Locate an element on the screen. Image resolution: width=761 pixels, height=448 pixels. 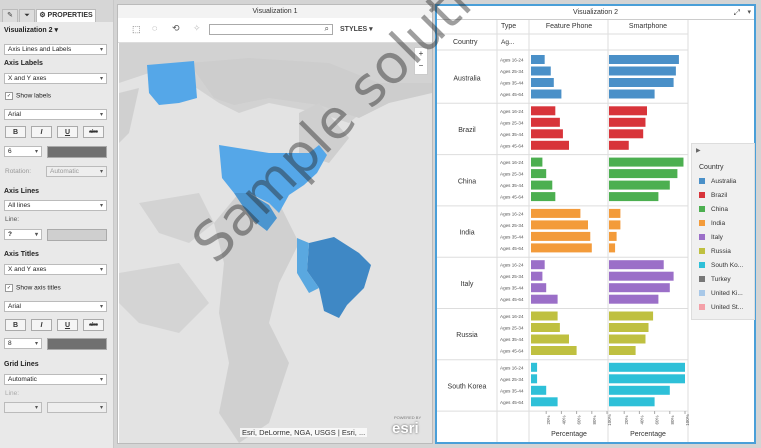
line-label: Line: is located at coordinates (12, 219).